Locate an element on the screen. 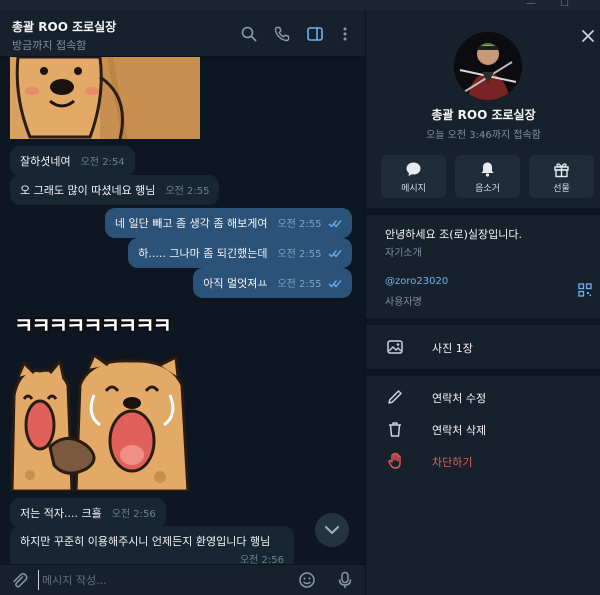 The image size is (600, 595). trash-icon is located at coordinates (395, 429).